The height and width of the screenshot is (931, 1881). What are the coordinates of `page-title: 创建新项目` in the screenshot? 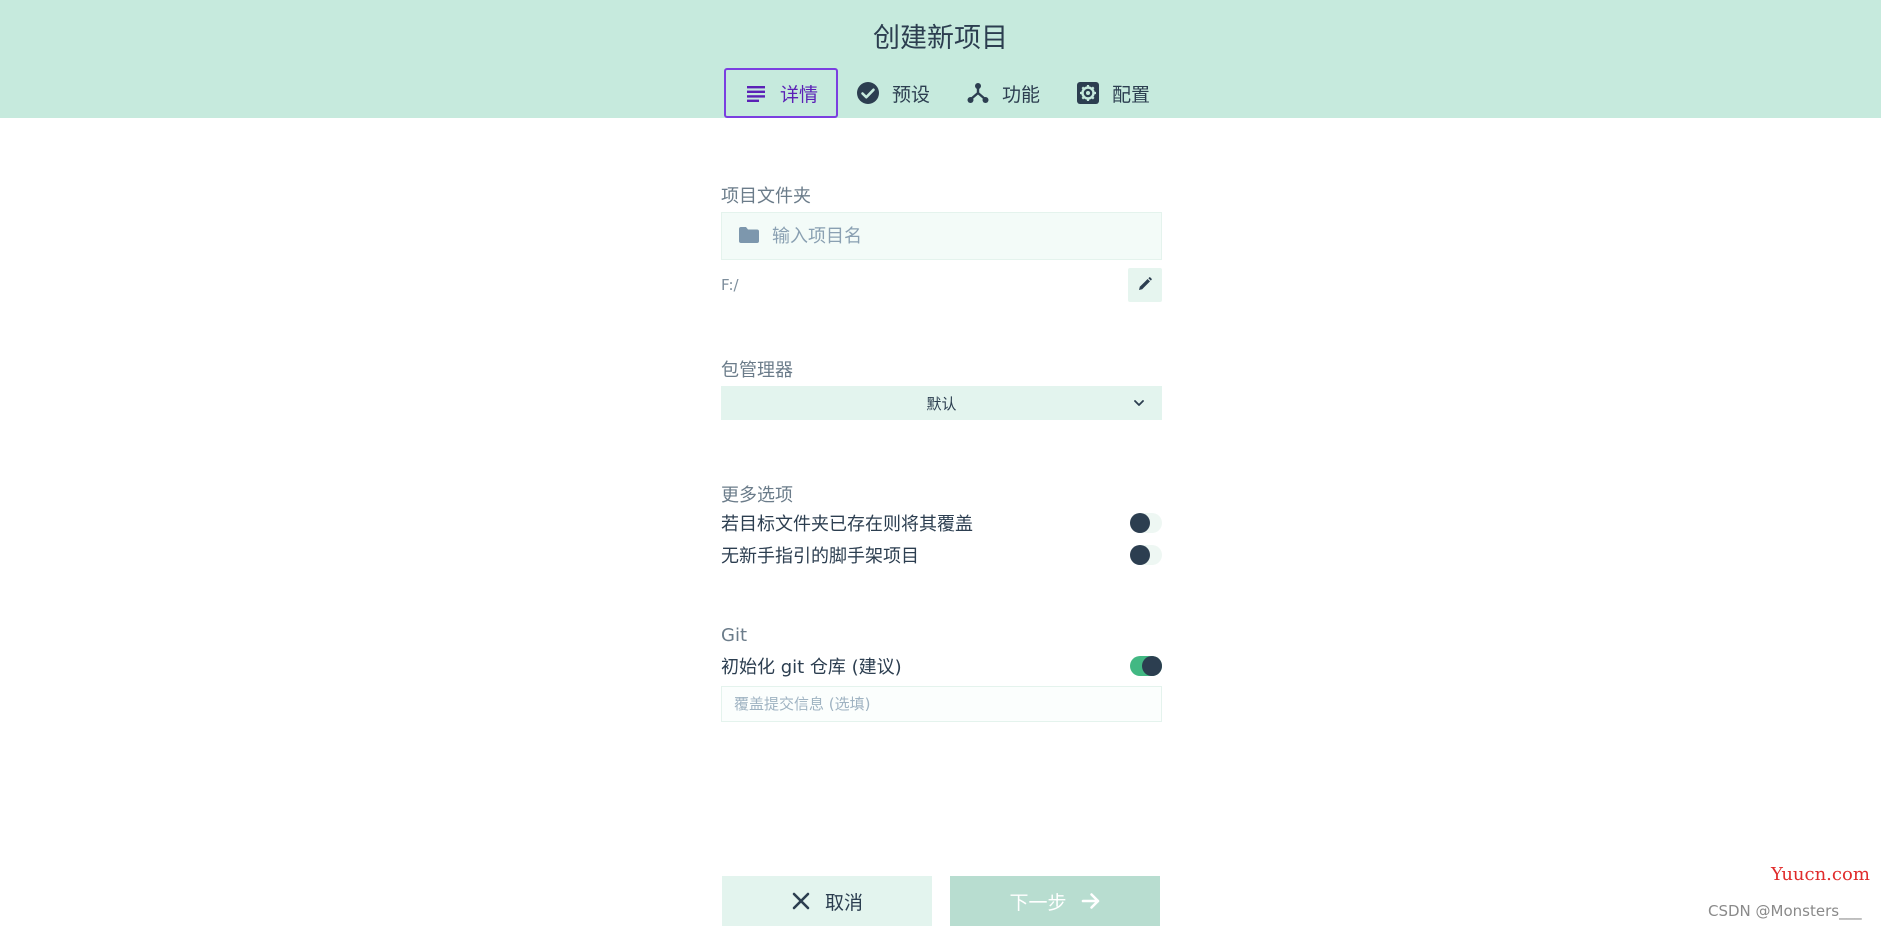 It's located at (940, 38).